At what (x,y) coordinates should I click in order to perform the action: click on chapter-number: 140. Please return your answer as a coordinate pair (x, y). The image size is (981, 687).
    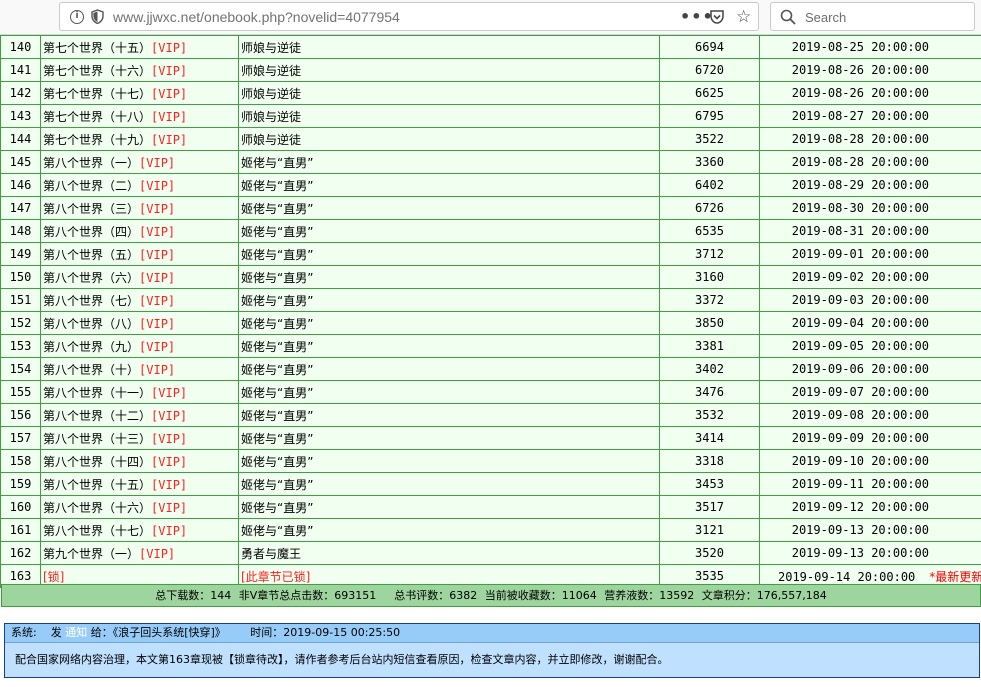
    Looking at the image, I should click on (20, 47).